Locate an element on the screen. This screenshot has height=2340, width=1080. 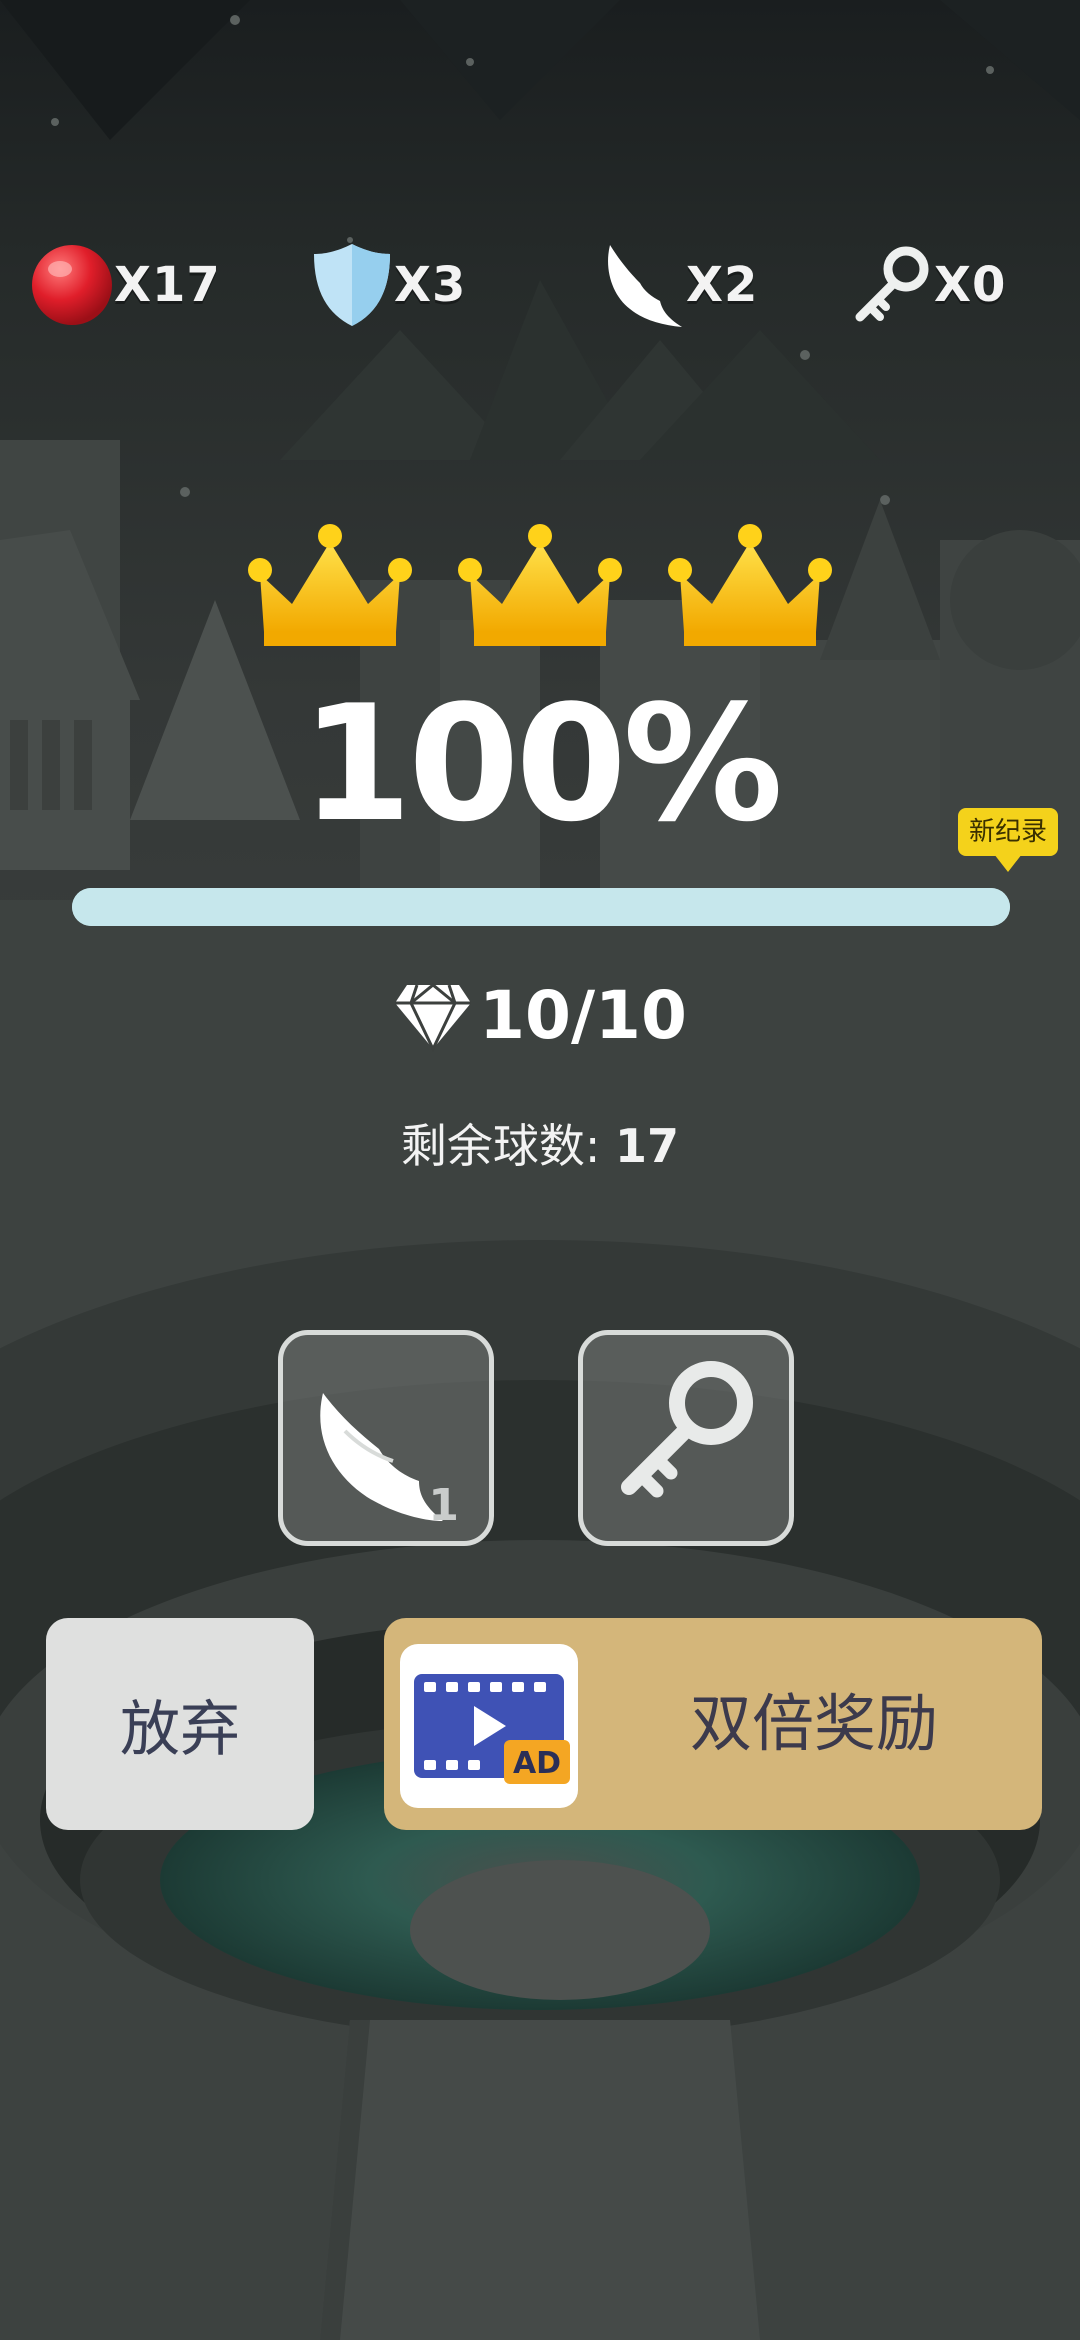
hud-balls: X17 is located at coordinates (125, 285).